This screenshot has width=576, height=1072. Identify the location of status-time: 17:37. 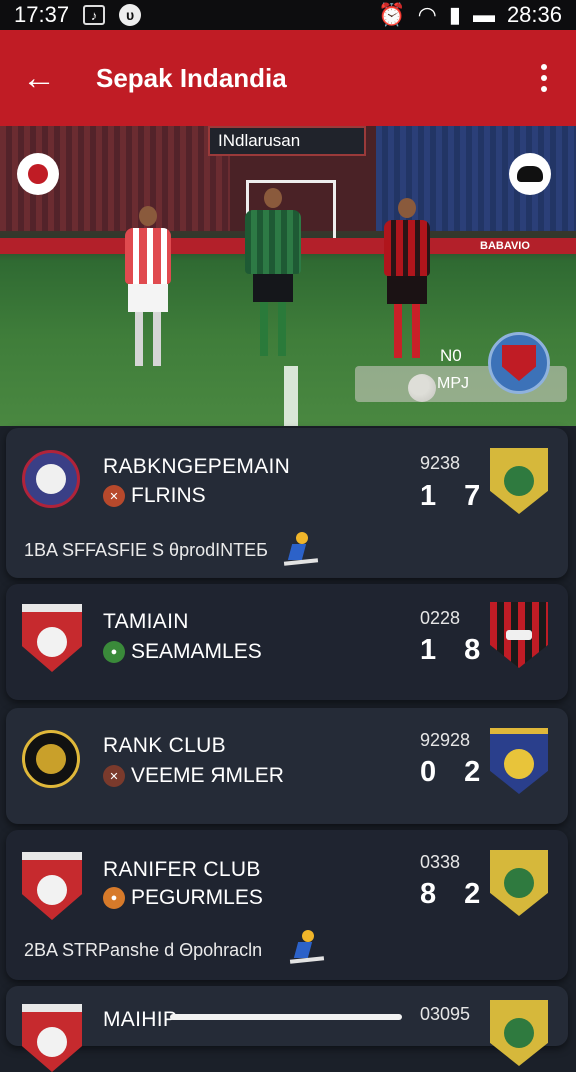
(42, 14).